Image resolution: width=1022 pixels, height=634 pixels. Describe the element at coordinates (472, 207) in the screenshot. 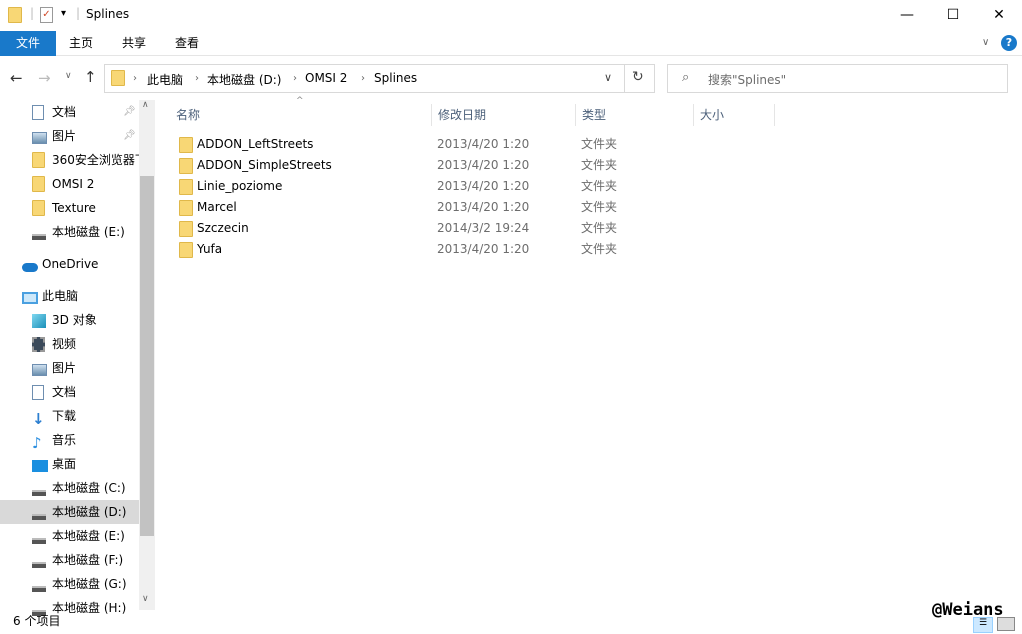

I see `file-row: Marcel 2013/4/20 1:20 文件夹` at that location.